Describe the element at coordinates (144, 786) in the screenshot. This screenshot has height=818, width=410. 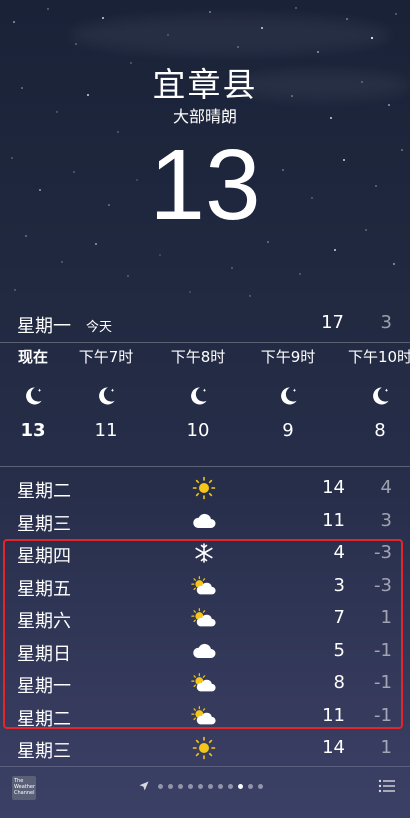
I see `location-arrow-icon` at that location.